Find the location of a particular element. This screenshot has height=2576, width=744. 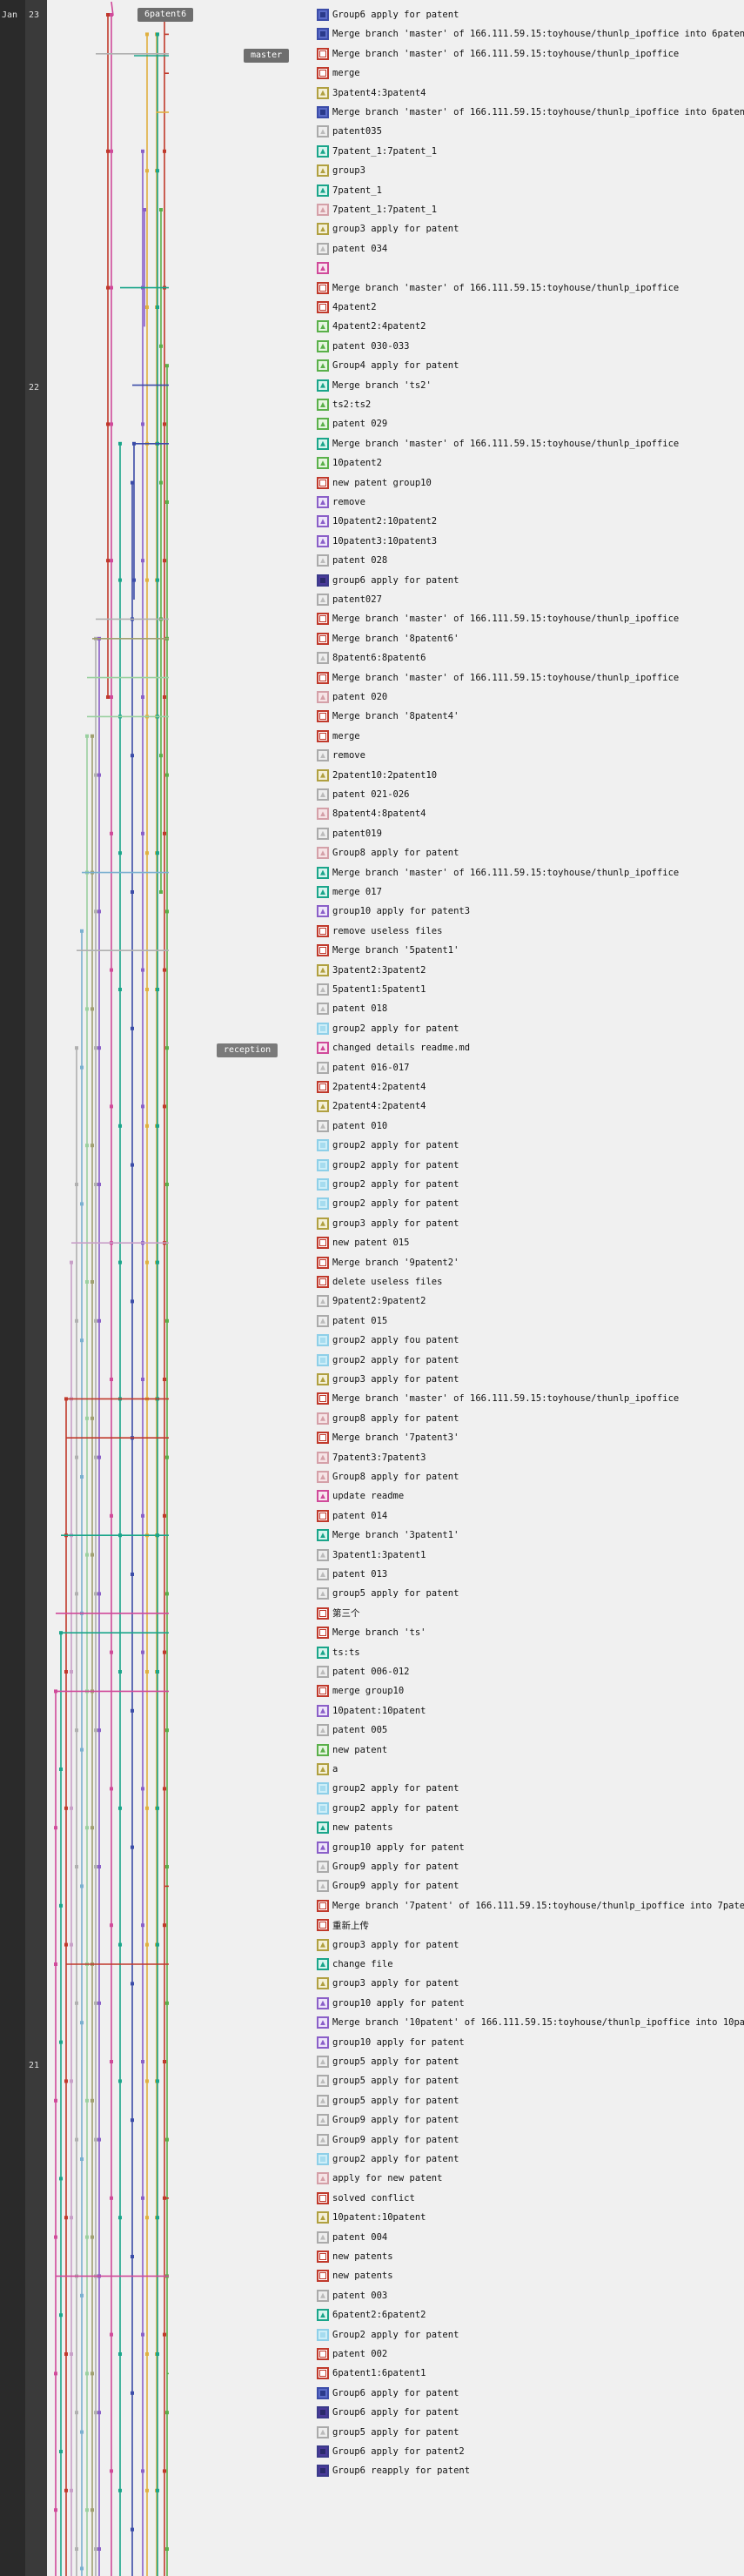

commit-row: patent 016-017 is located at coordinates (530, 1067).